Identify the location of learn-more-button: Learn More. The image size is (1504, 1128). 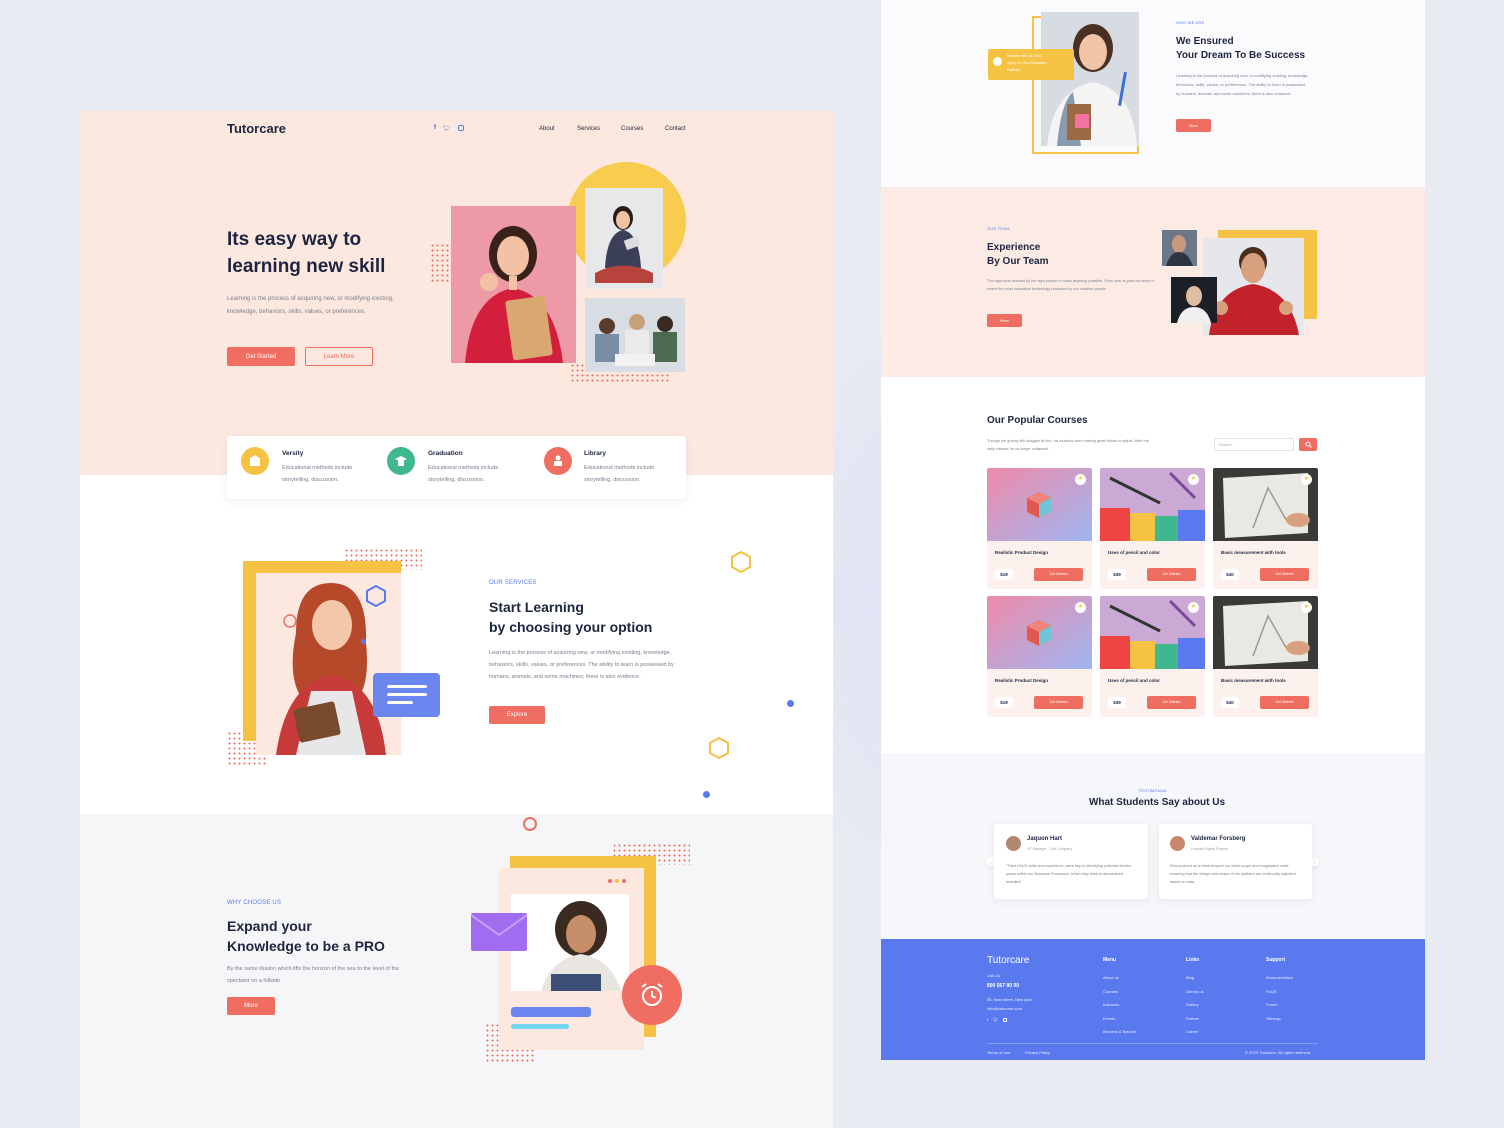
(339, 356).